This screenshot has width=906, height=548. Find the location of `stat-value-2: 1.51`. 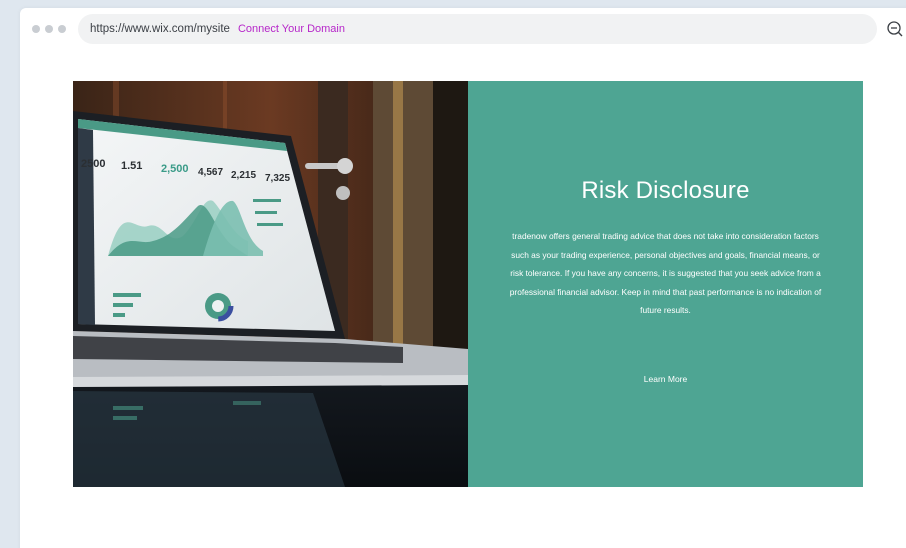

stat-value-2: 1.51 is located at coordinates (131, 166).